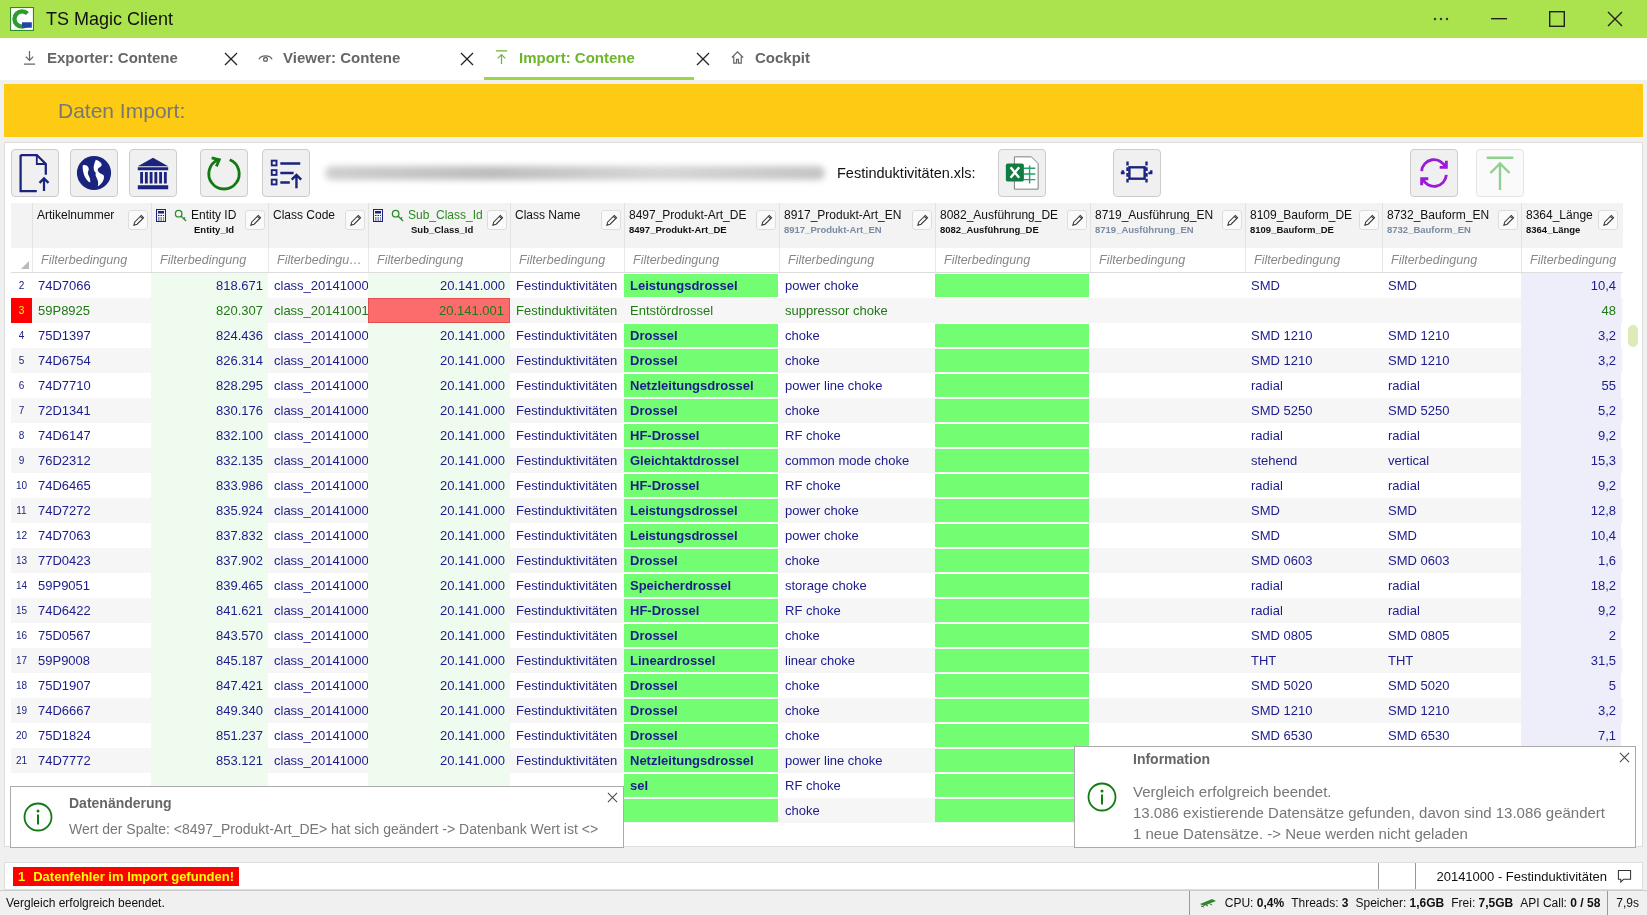  Describe the element at coordinates (1419, 560) in the screenshot. I see `table-cell-text: SMD 0603` at that location.